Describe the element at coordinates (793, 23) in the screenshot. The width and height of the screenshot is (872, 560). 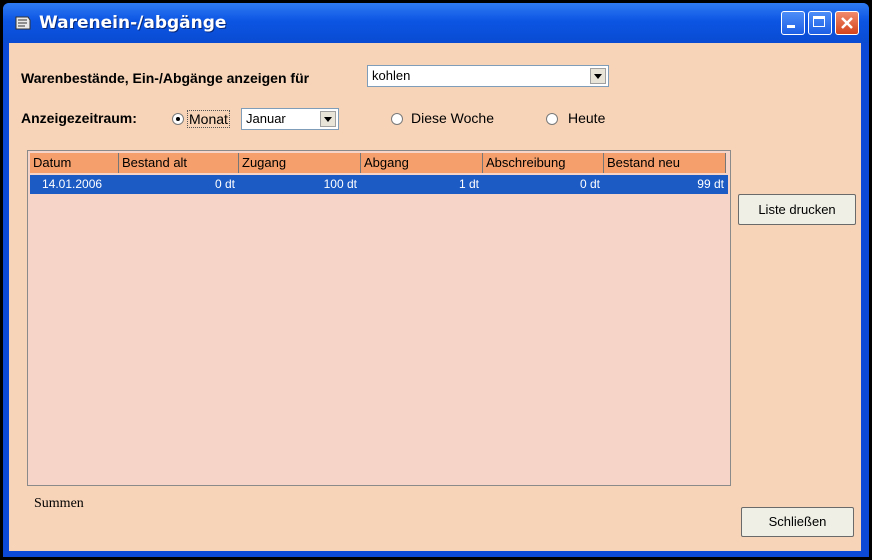
I see `minimize-button` at that location.